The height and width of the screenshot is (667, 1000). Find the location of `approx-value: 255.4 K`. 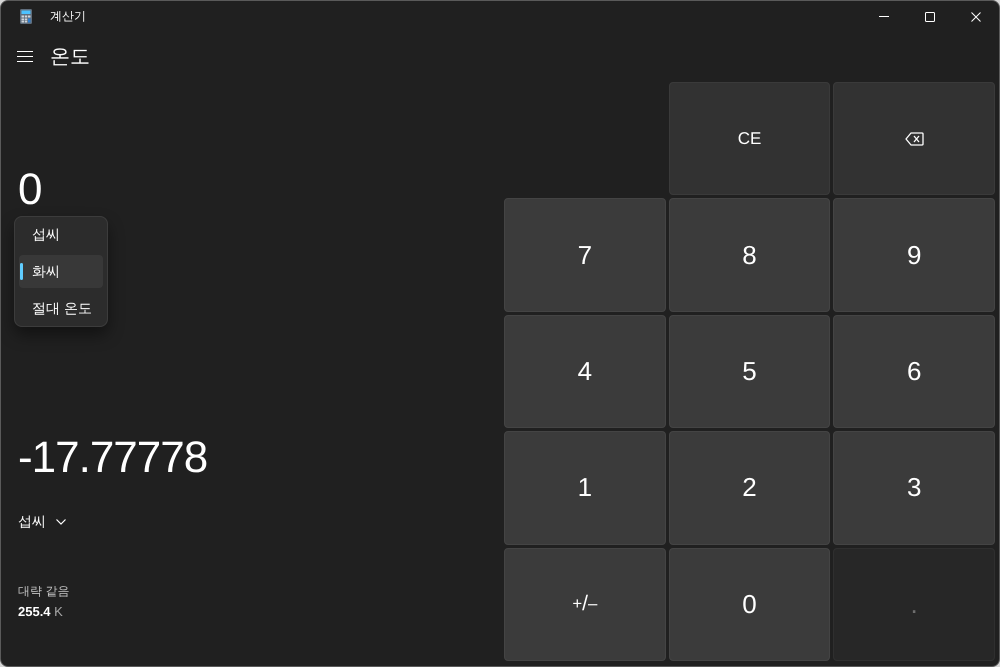

approx-value: 255.4 K is located at coordinates (40, 612).